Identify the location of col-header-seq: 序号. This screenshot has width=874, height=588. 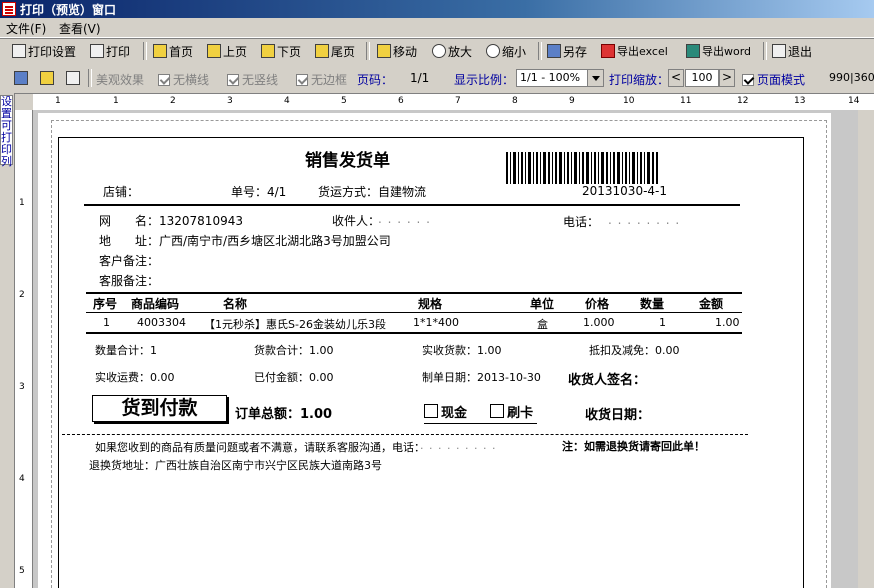
(105, 304).